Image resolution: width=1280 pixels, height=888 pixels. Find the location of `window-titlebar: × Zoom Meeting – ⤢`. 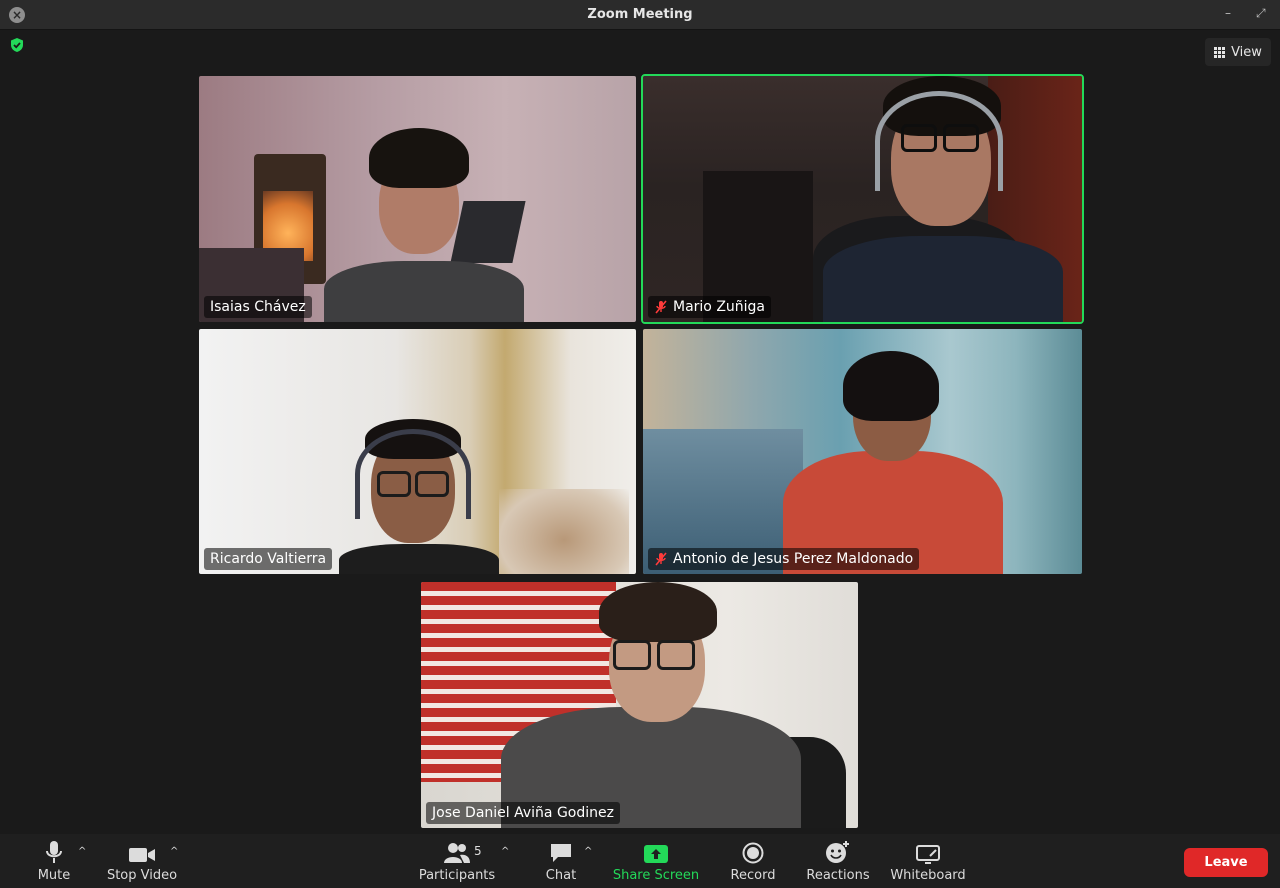

window-titlebar: × Zoom Meeting – ⤢ is located at coordinates (640, 15).